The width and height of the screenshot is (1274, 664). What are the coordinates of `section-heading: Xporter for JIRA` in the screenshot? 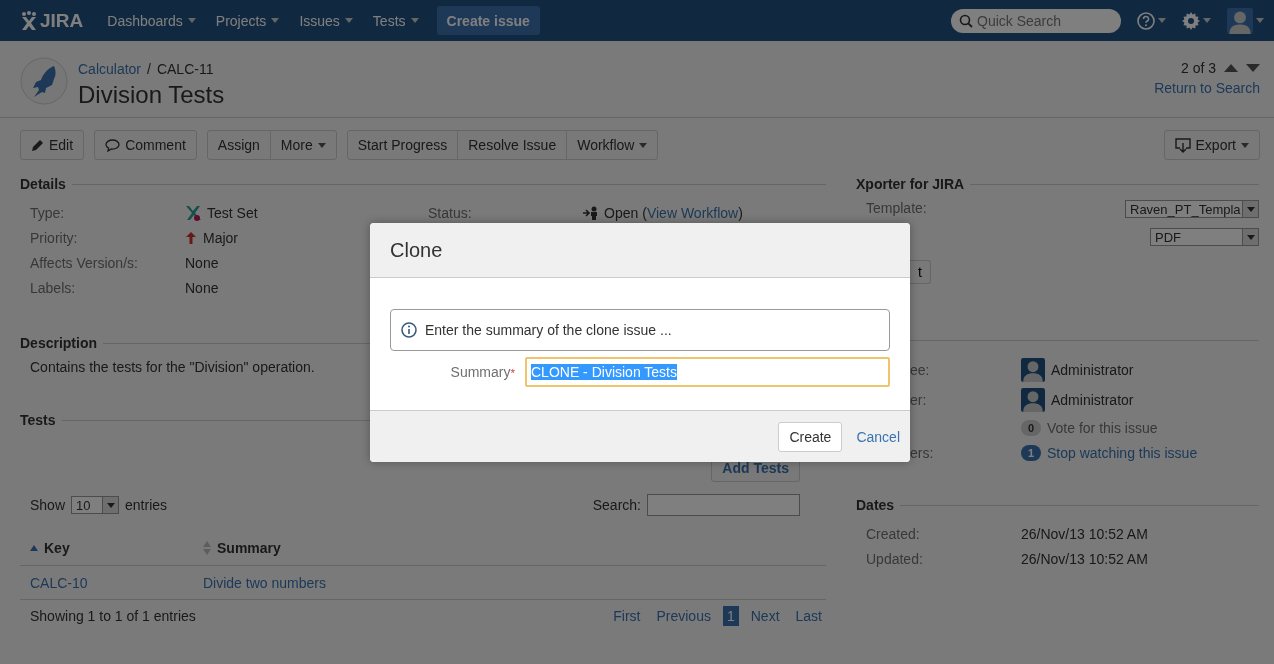 It's located at (910, 184).